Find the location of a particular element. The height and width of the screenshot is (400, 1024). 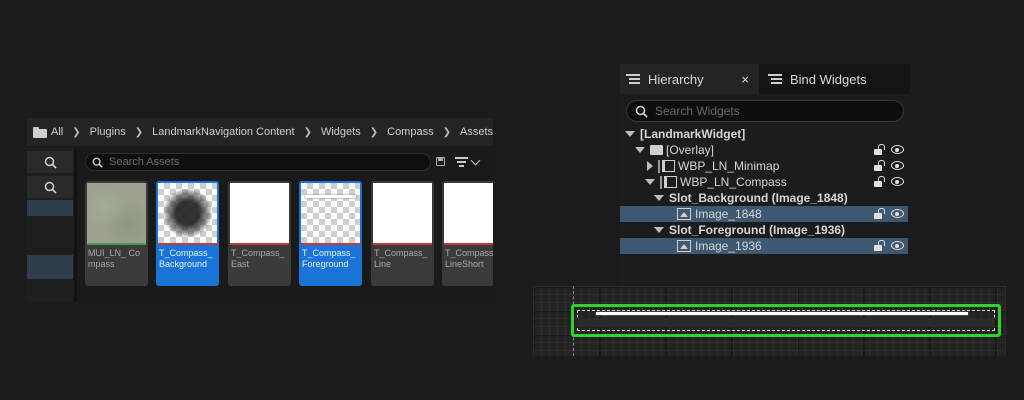

tree-row-label: Slot_Foreground (Image_1936) is located at coordinates (757, 230).